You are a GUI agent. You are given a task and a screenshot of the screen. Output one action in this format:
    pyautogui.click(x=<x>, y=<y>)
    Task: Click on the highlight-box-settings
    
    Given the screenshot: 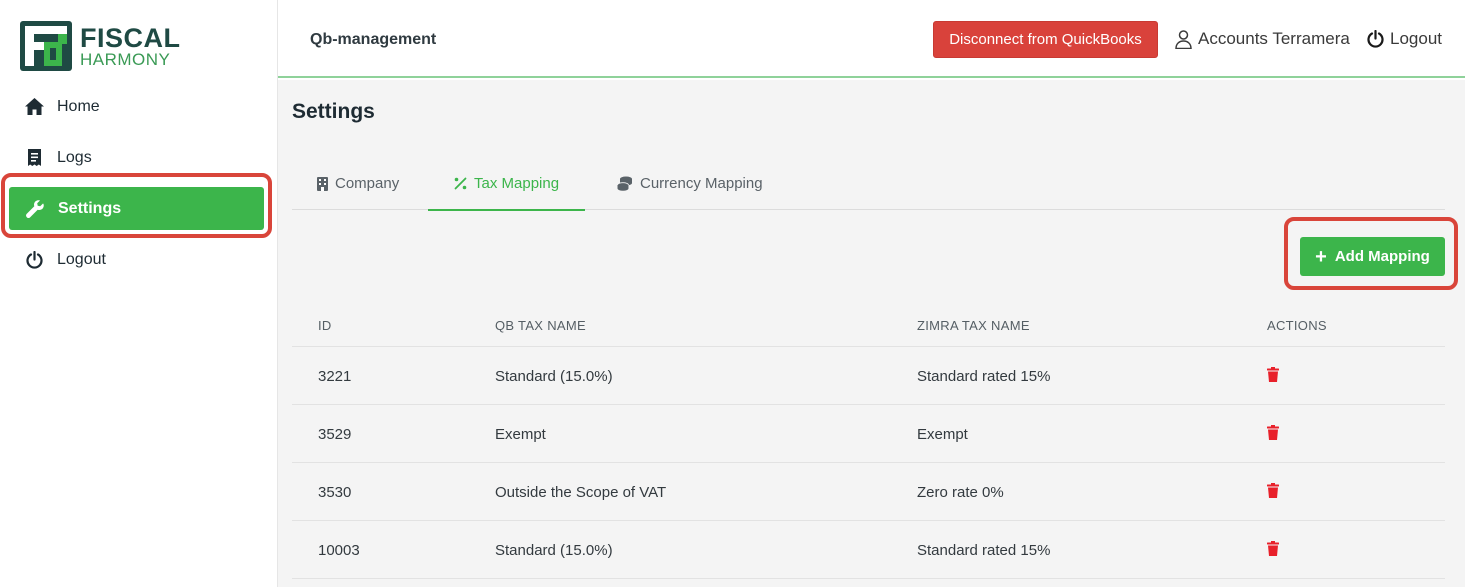 What is the action you would take?
    pyautogui.click(x=136, y=205)
    